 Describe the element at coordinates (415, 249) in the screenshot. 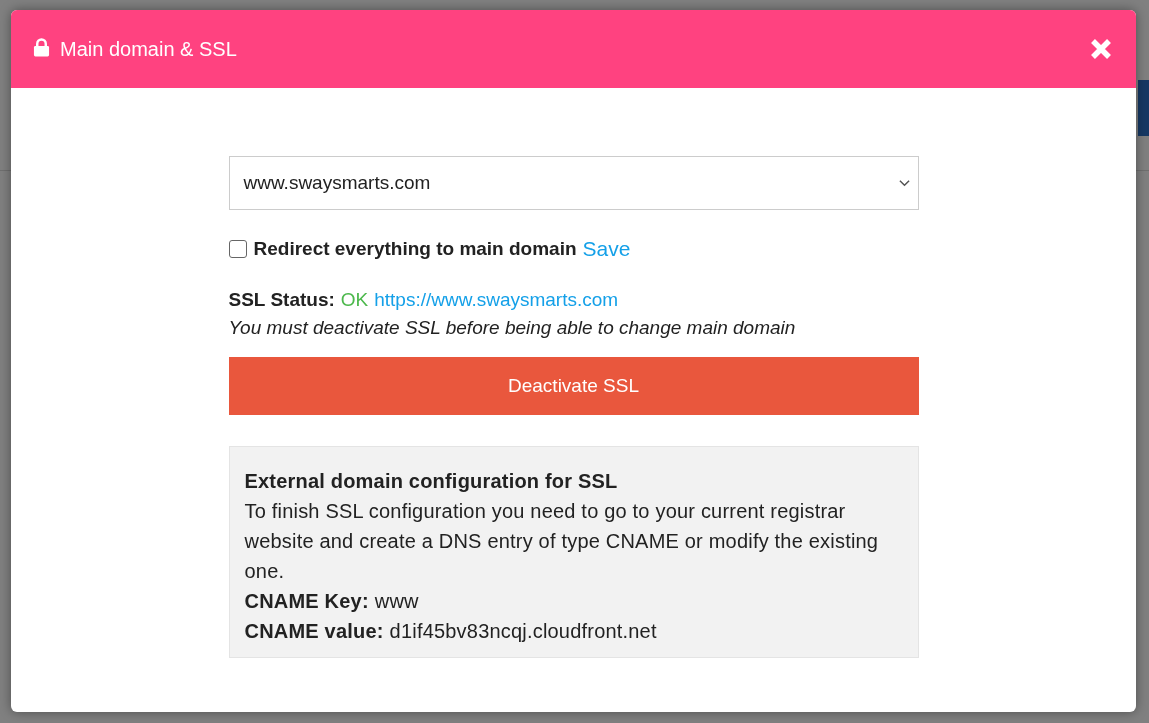

I see `checkbox-label: Redirect everything to main domain` at that location.